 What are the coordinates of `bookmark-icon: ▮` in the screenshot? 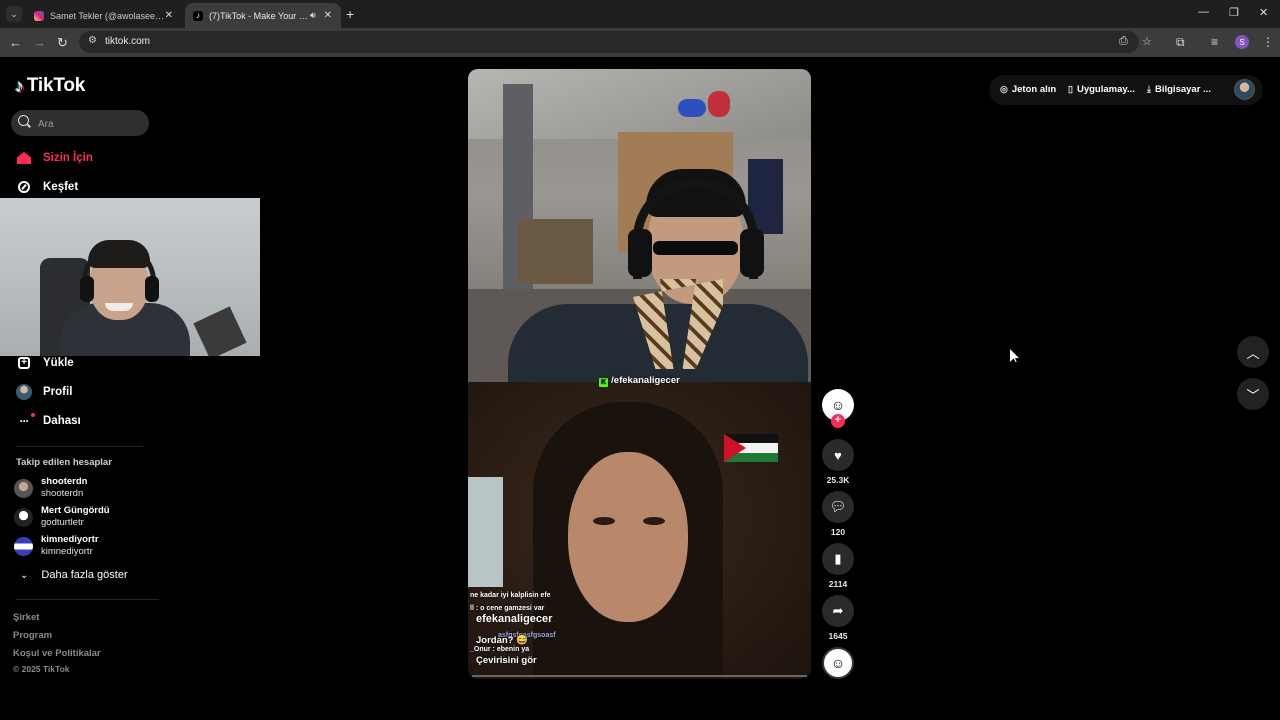 It's located at (838, 559).